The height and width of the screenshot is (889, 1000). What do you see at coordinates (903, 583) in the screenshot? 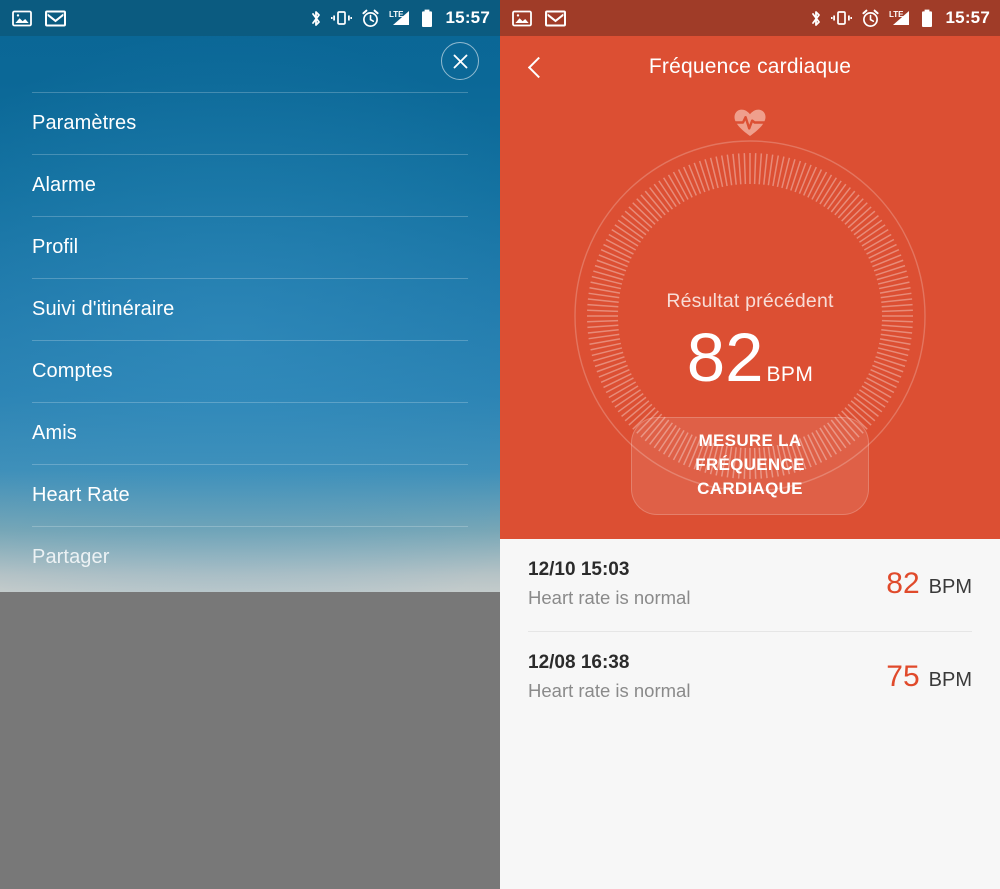
I see `record-bpm: 82` at bounding box center [903, 583].